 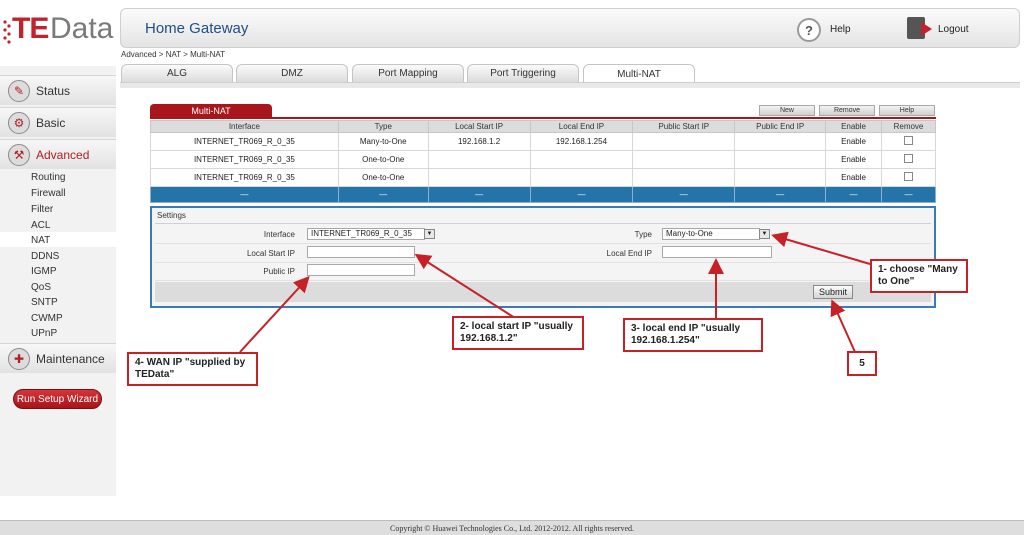 I want to click on logo-dots-icon, so click(x=7, y=32).